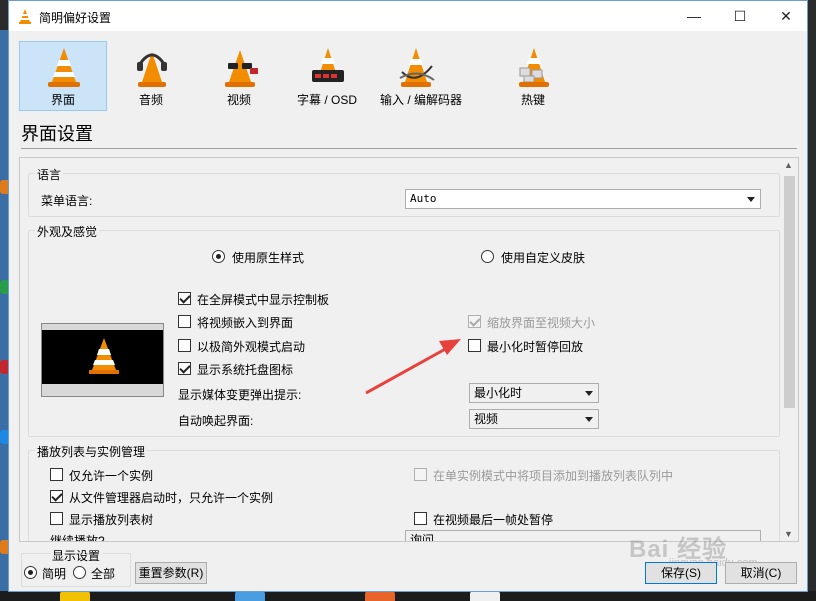  Describe the element at coordinates (218, 256) in the screenshot. I see `native-style-radio` at that location.